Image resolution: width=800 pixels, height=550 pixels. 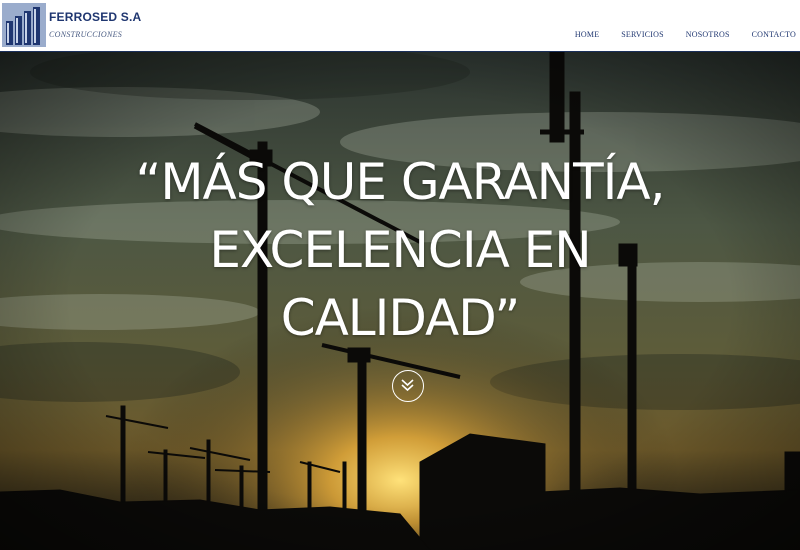 I want to click on hero-headline-line-2: EXCELENCIA EN, so click(x=400, y=250).